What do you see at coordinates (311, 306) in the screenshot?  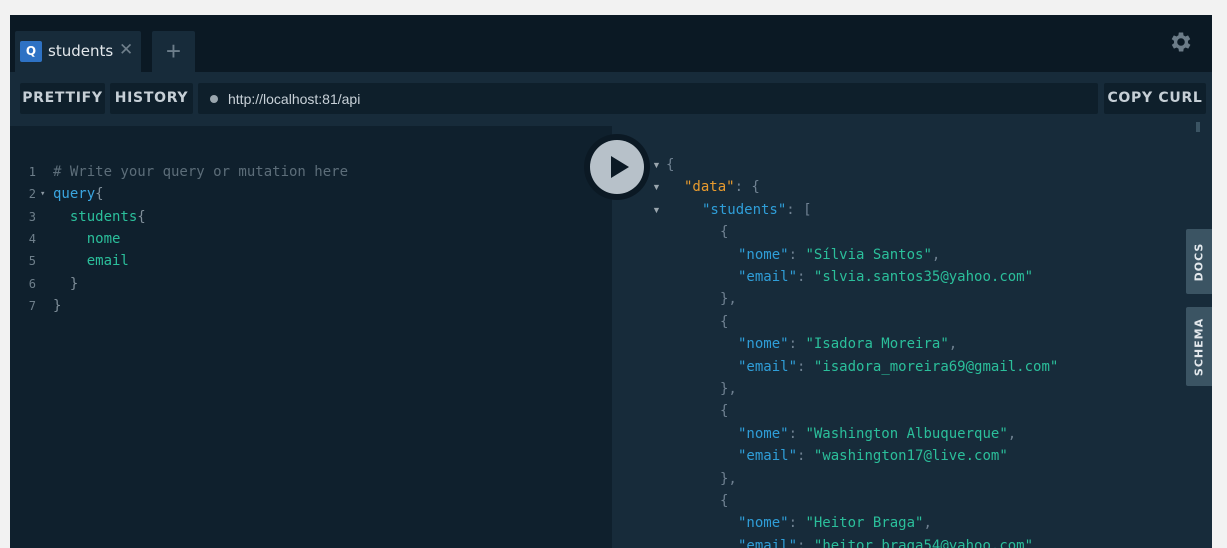 I see `code-line: 7}` at bounding box center [311, 306].